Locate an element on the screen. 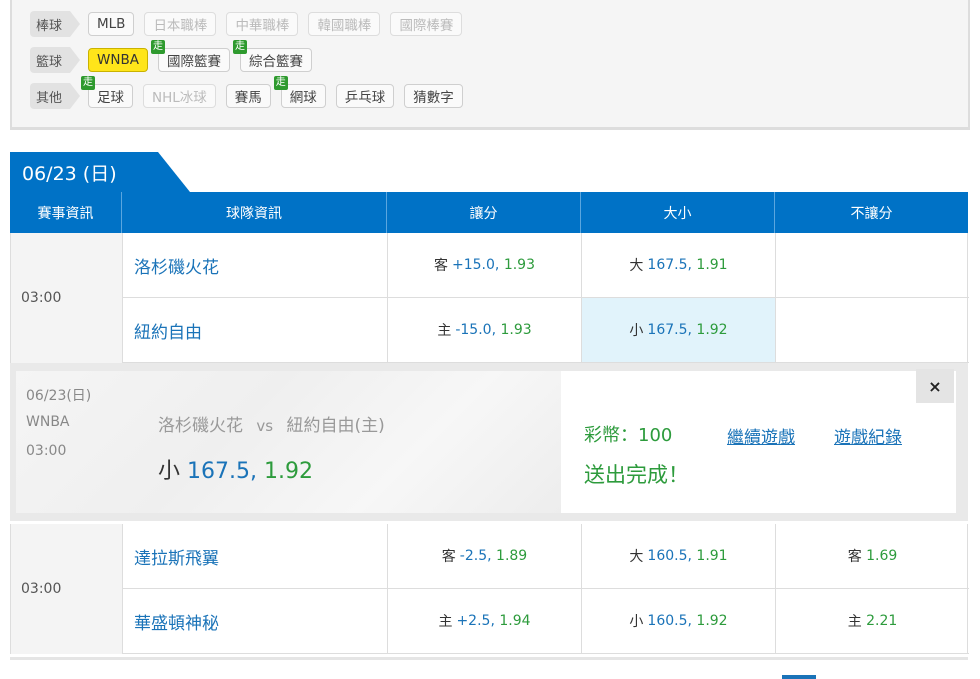 This screenshot has height=679, width=980. team-name: 洛杉磯火花 is located at coordinates (255, 265).